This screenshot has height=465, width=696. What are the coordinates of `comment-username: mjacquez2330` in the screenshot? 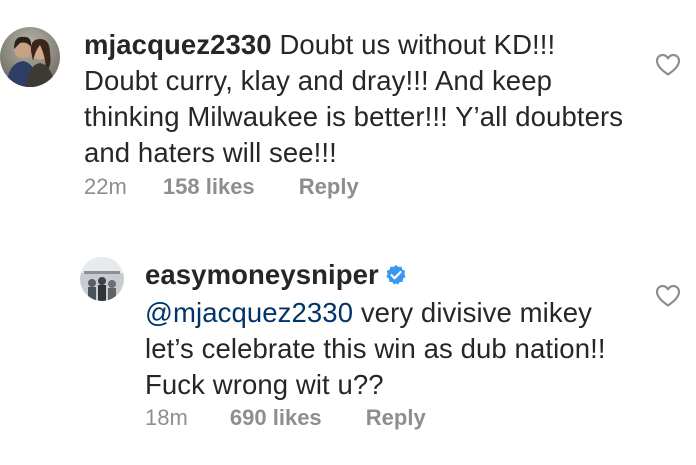 It's located at (178, 44).